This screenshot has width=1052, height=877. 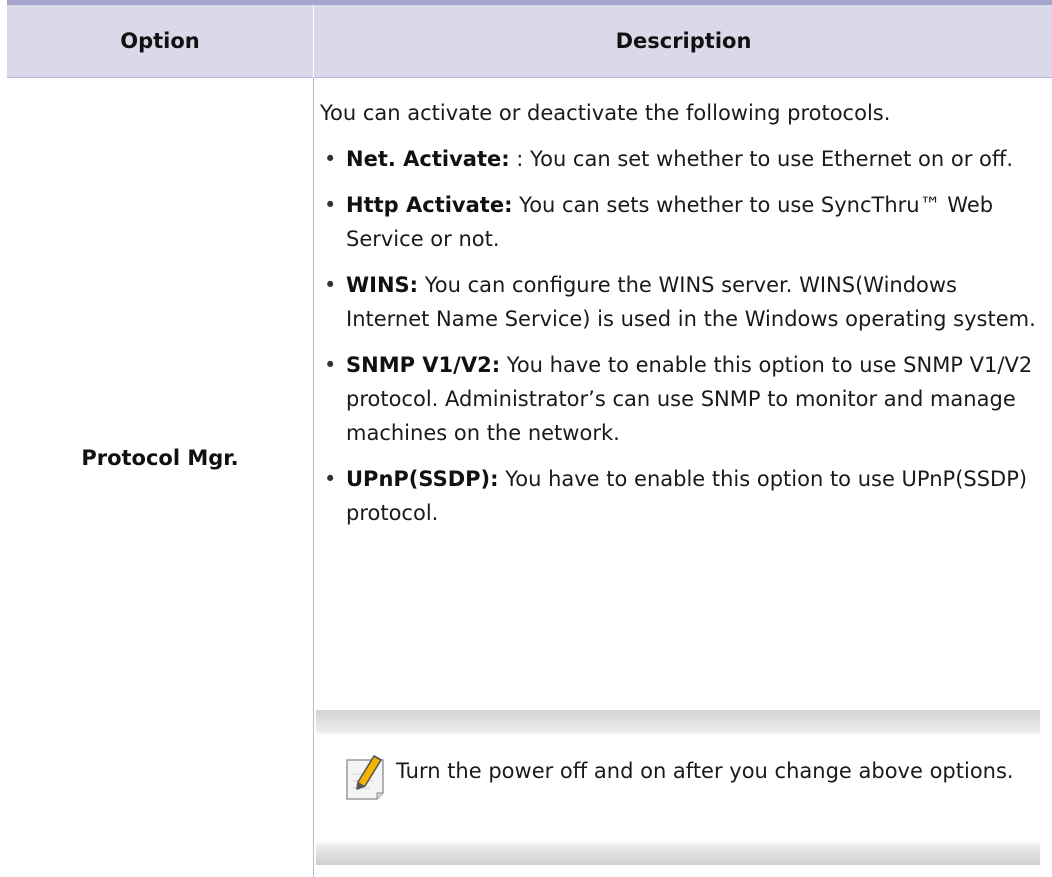 What do you see at coordinates (422, 479) in the screenshot?
I see `item-term: UPnP(SSDP):` at bounding box center [422, 479].